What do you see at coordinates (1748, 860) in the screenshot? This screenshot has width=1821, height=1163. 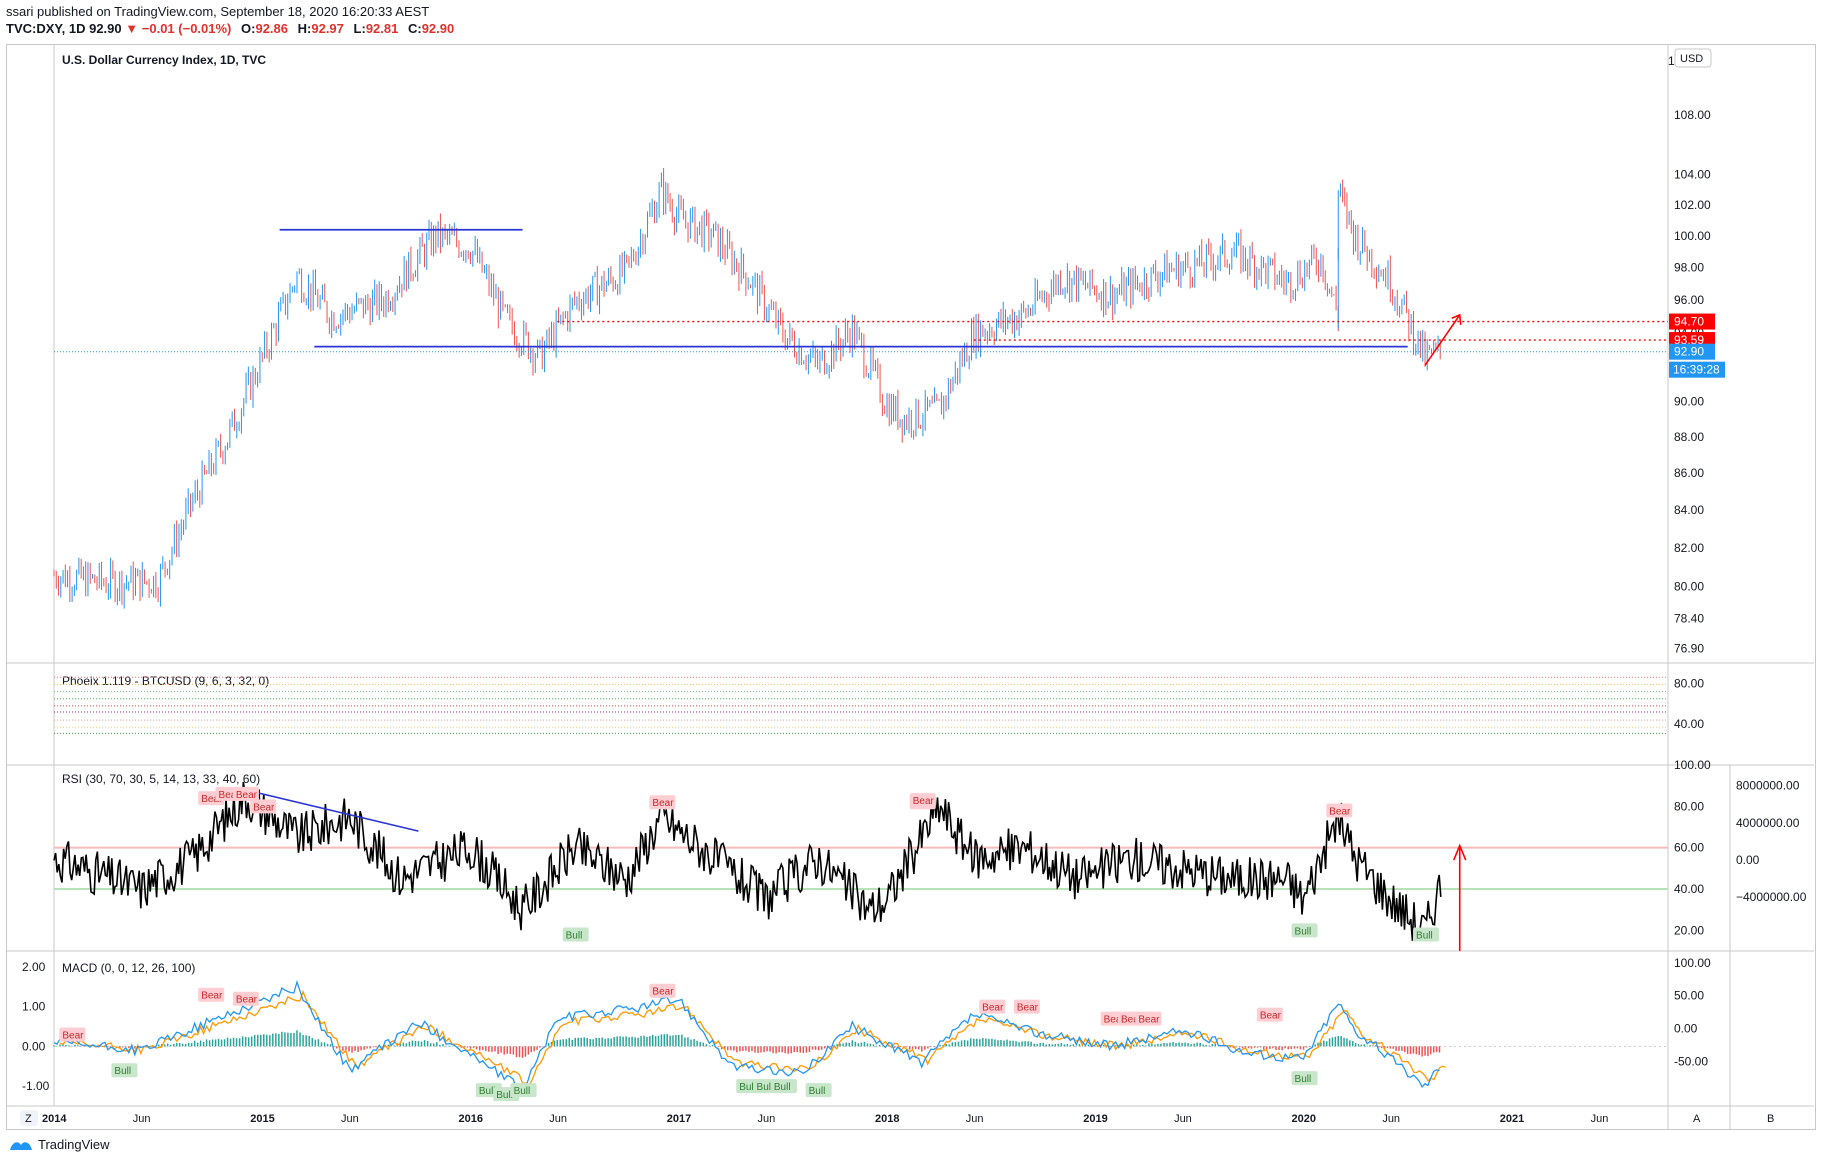 I see `volume-tick-label: 0.00` at bounding box center [1748, 860].